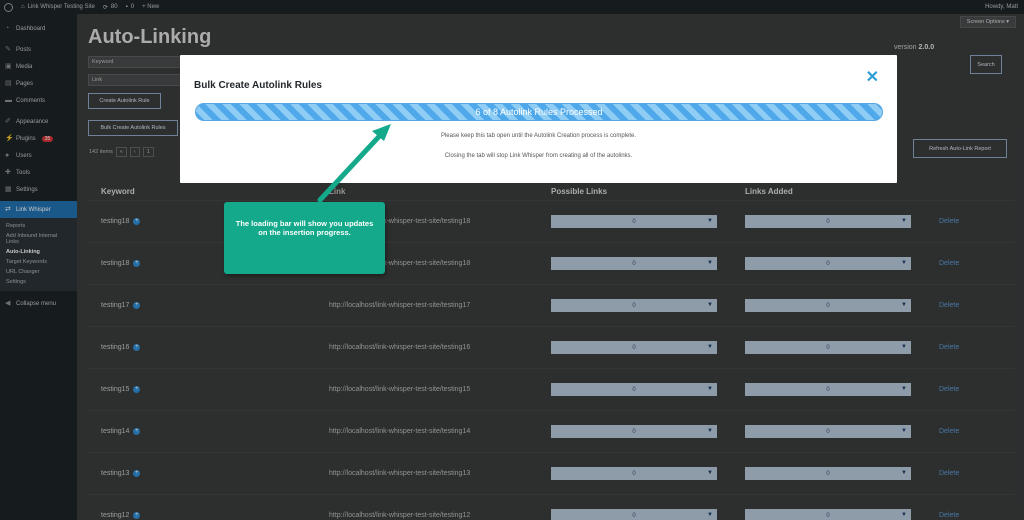 This screenshot has width=1024, height=520. I want to click on progress-label: 6 of 8 Autolink Rules Processed, so click(539, 112).